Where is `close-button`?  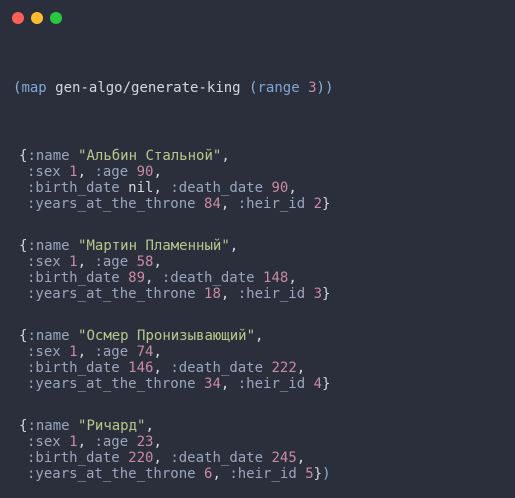
close-button is located at coordinates (18, 18).